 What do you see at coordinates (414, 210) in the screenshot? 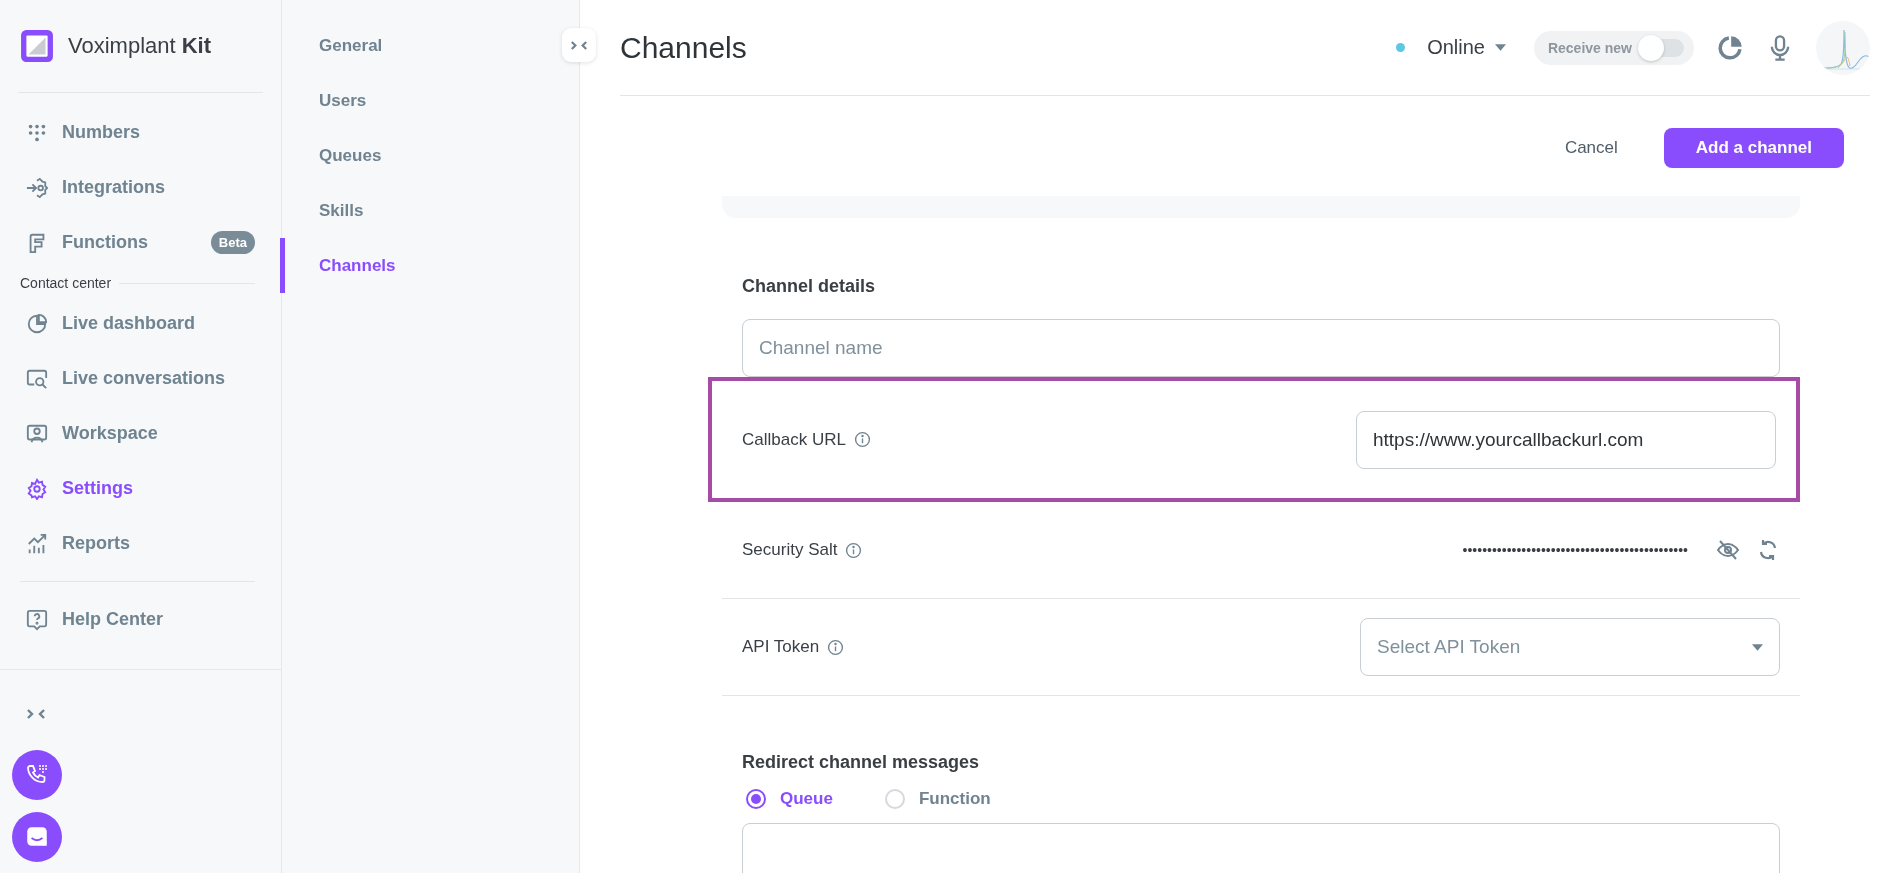
I see `settings-menu-item: Skills` at bounding box center [414, 210].